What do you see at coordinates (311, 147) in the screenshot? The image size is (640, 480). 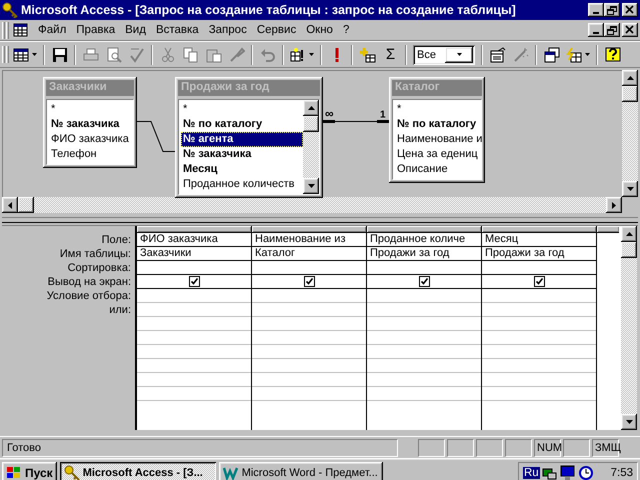 I see `field-list-scrollbar` at bounding box center [311, 147].